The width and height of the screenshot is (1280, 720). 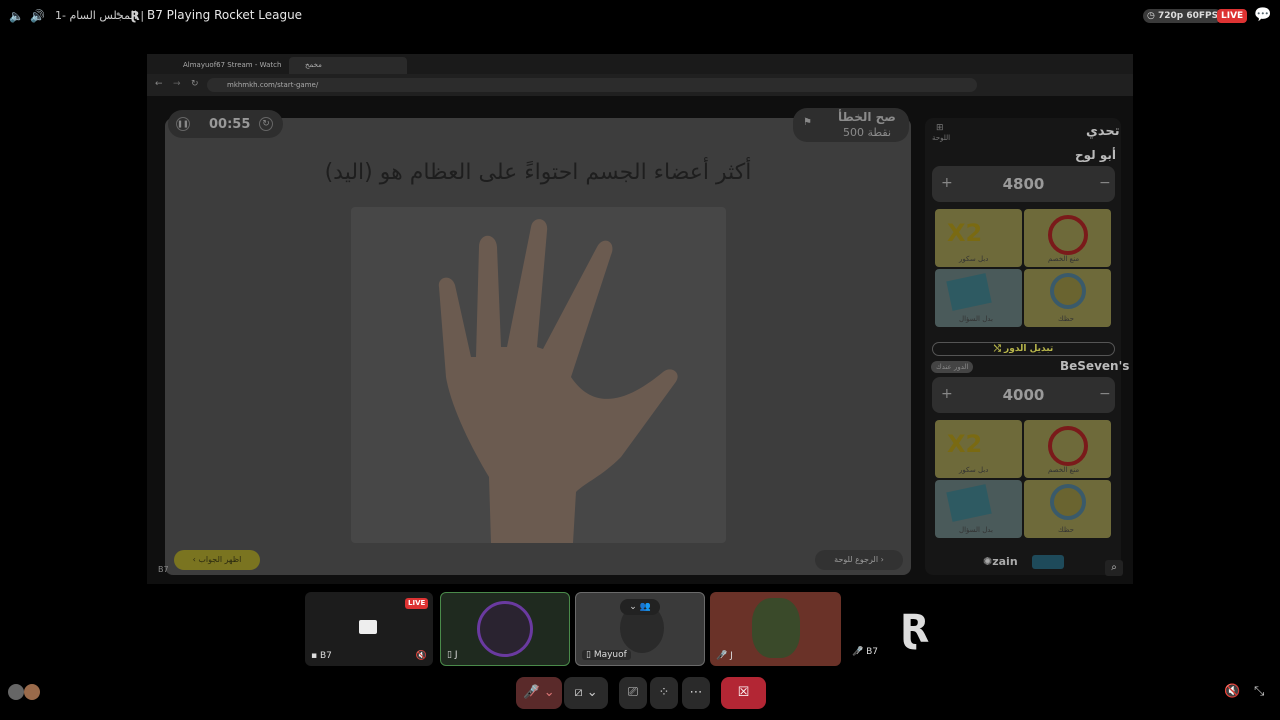 I want to click on leave-call-icon: ☒, so click(x=743, y=692).